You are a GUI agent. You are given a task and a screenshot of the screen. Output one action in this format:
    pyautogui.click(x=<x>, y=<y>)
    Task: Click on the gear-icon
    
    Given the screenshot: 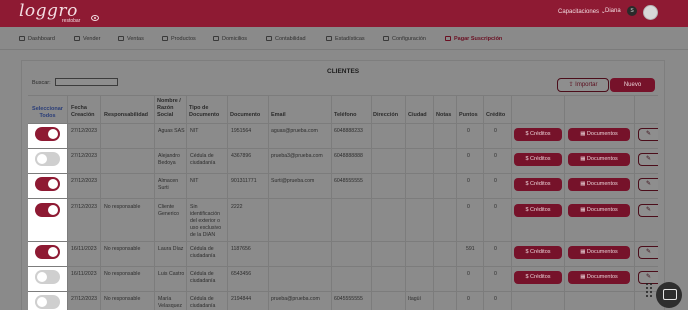 What is the action you would take?
    pyautogui.click(x=386, y=38)
    